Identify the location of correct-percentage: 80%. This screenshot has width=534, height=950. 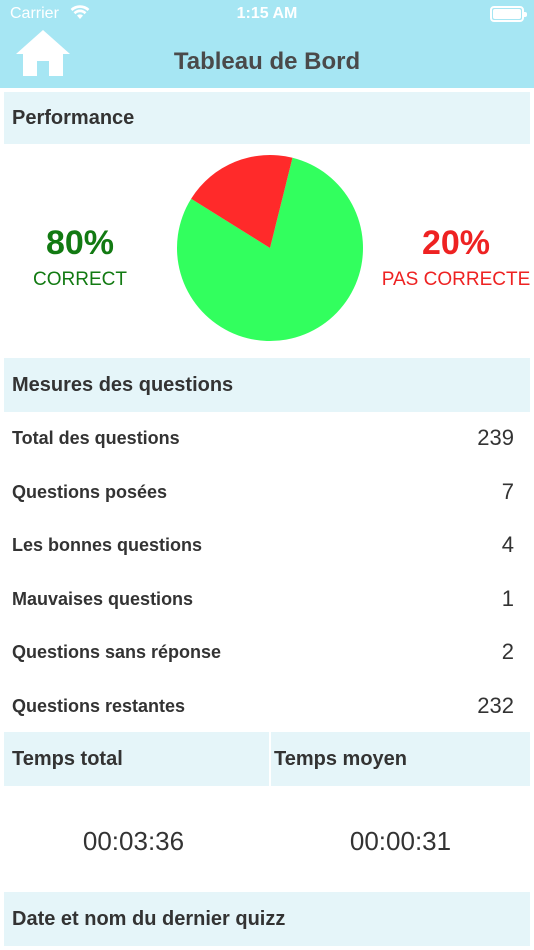
(80, 243).